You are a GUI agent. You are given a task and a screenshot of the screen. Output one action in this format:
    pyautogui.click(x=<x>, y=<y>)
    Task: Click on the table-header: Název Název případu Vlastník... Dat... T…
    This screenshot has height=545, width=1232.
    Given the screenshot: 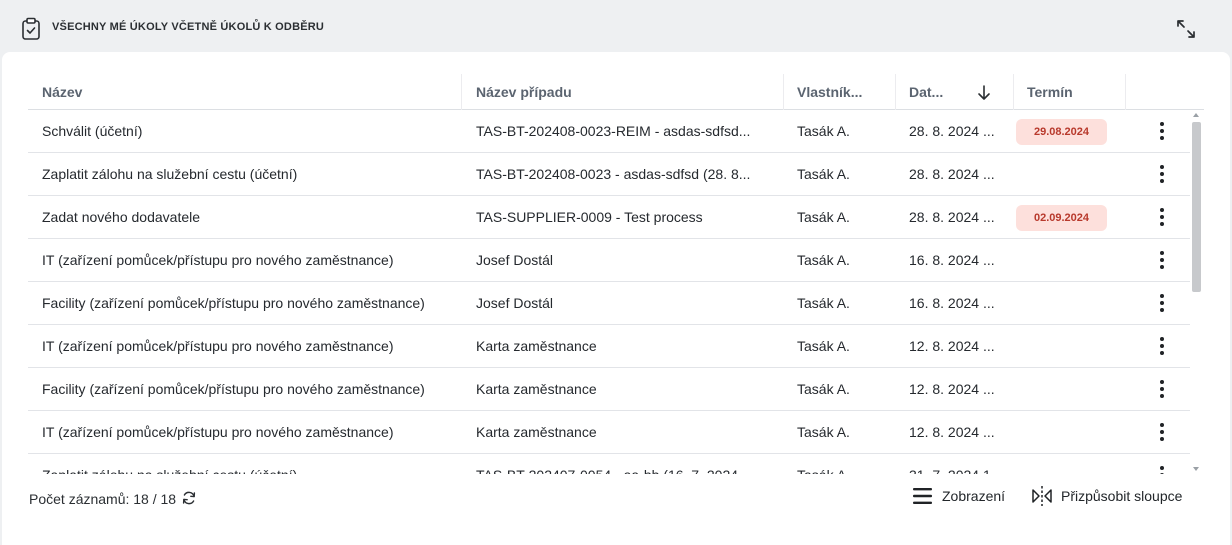 What is the action you would take?
    pyautogui.click(x=616, y=92)
    